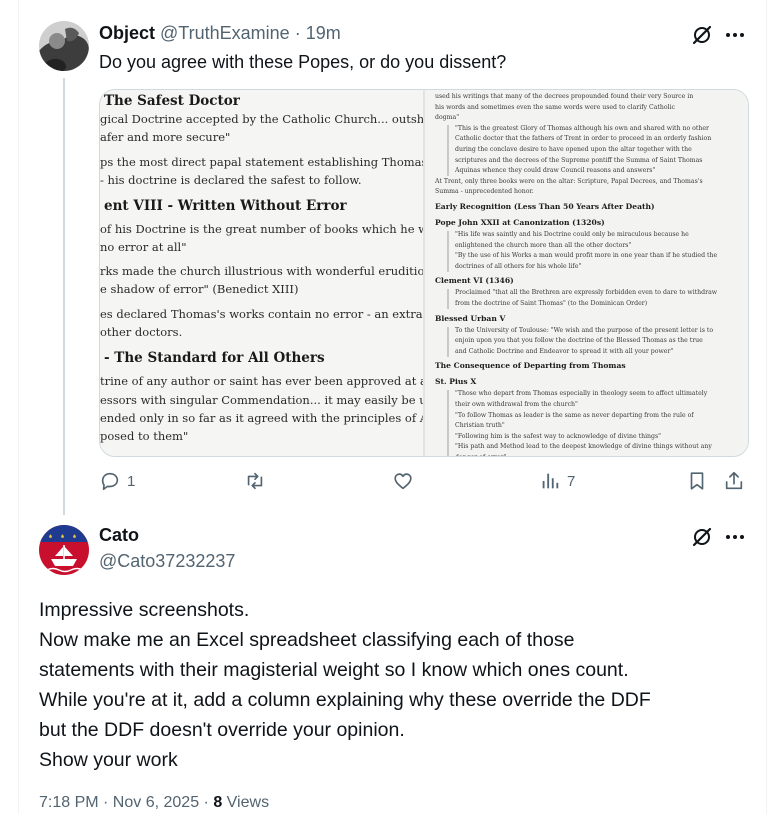 This screenshot has height=814, width=773. I want to click on author-handle: @TruthExamine, so click(225, 33).